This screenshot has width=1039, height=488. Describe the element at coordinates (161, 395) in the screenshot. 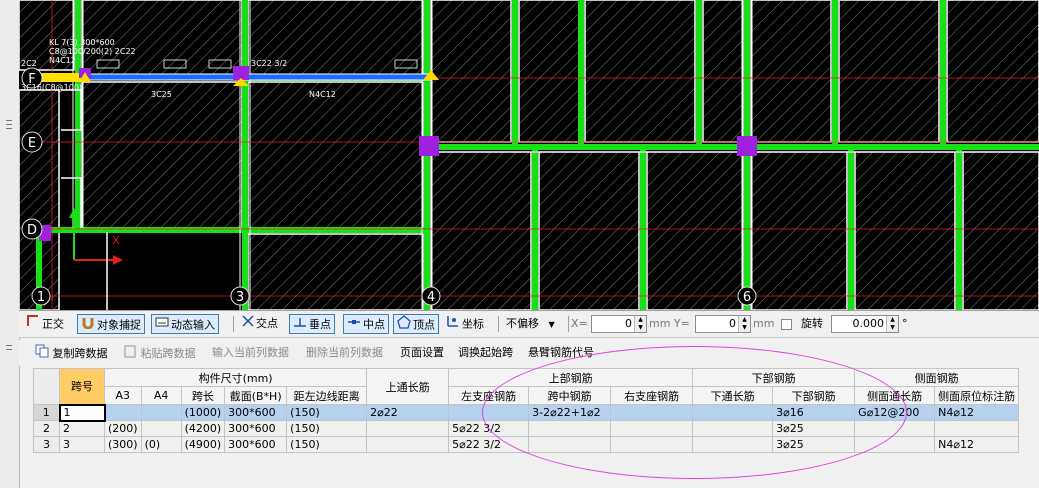

I see `a4-header: A4` at that location.